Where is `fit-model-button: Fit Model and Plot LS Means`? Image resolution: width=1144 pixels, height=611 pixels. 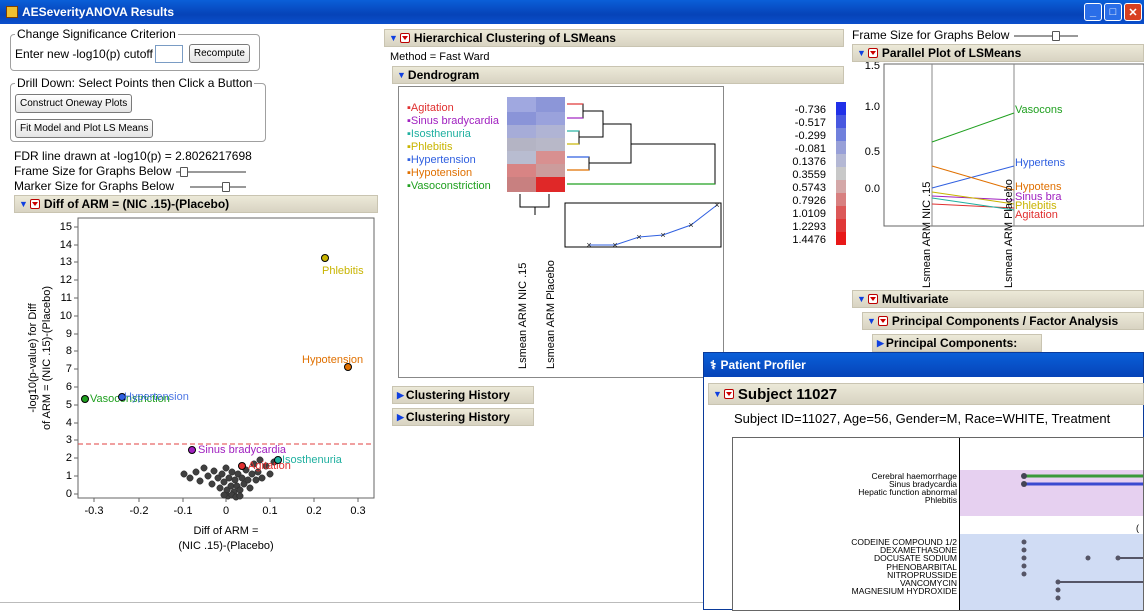
fit-model-button: Fit Model and Plot LS Means is located at coordinates (84, 128).